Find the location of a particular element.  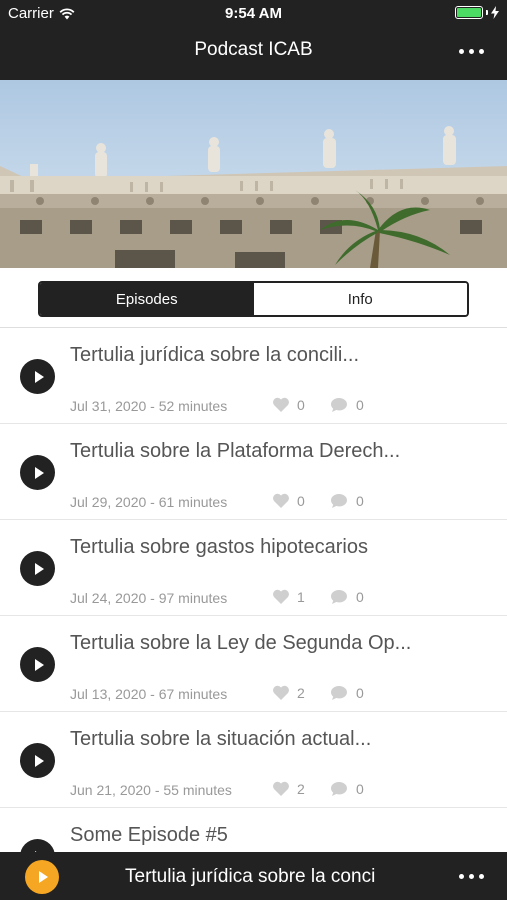

player-play-button is located at coordinates (42, 877).